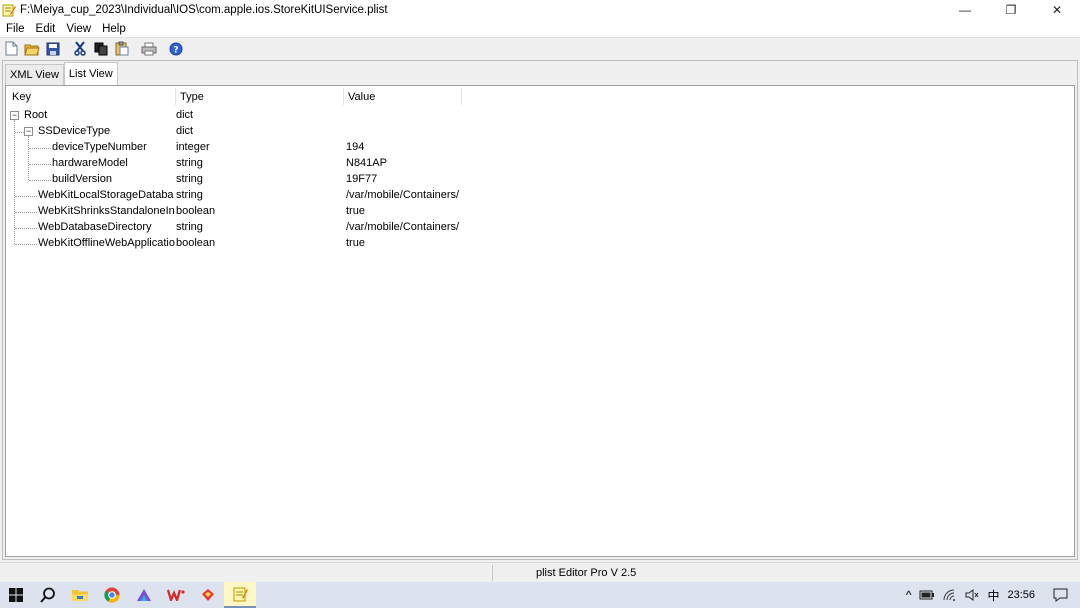 The image size is (1080, 608). Describe the element at coordinates (80, 49) in the screenshot. I see `cut-icon` at that location.